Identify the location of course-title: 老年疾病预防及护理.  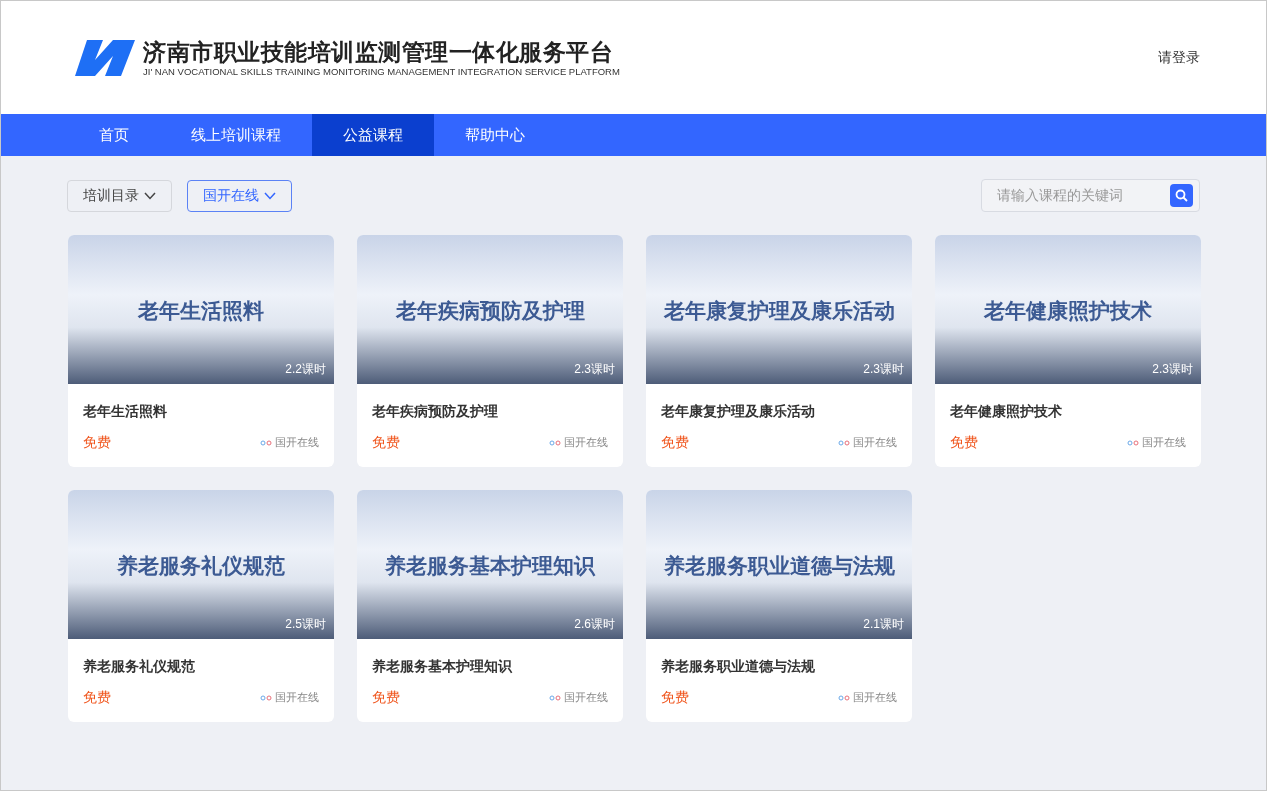
(435, 411).